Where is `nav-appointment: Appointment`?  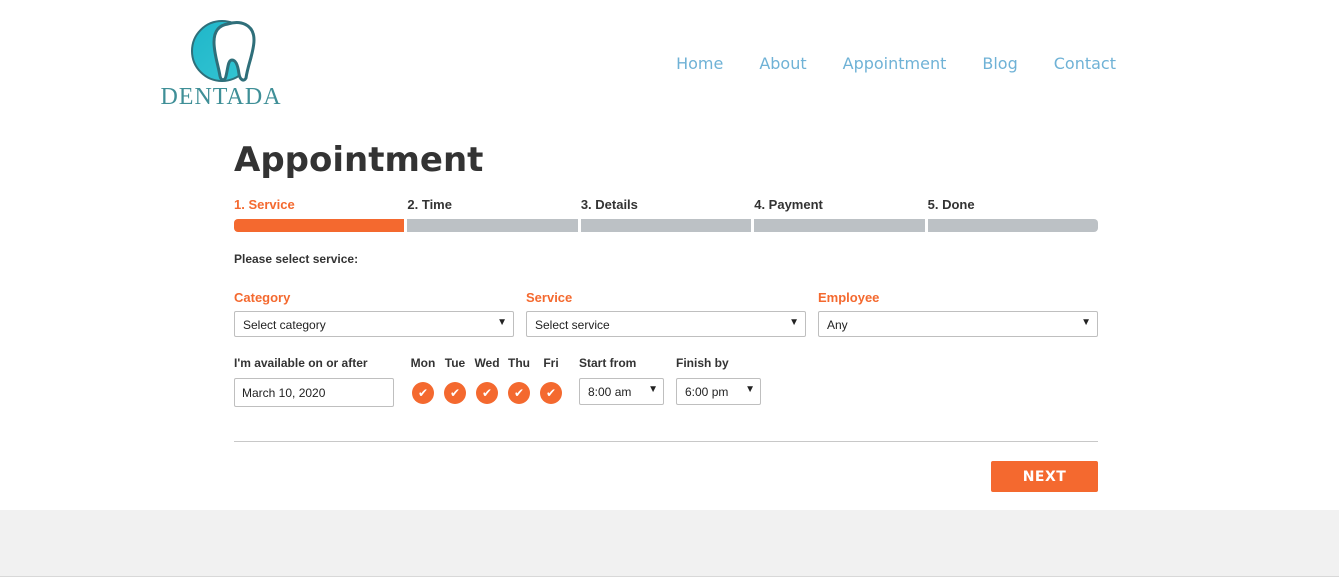
nav-appointment: Appointment is located at coordinates (895, 63).